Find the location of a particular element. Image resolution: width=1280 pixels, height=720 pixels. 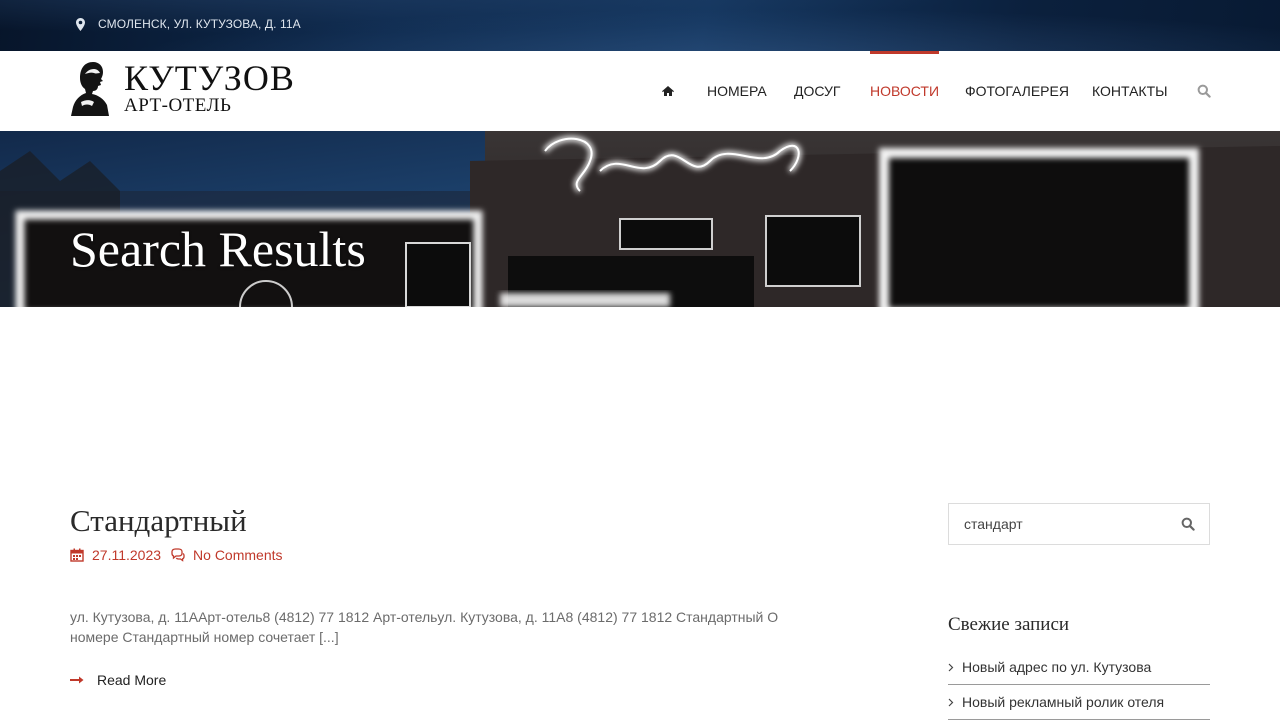

post-title: Стандартный is located at coordinates (158, 521).